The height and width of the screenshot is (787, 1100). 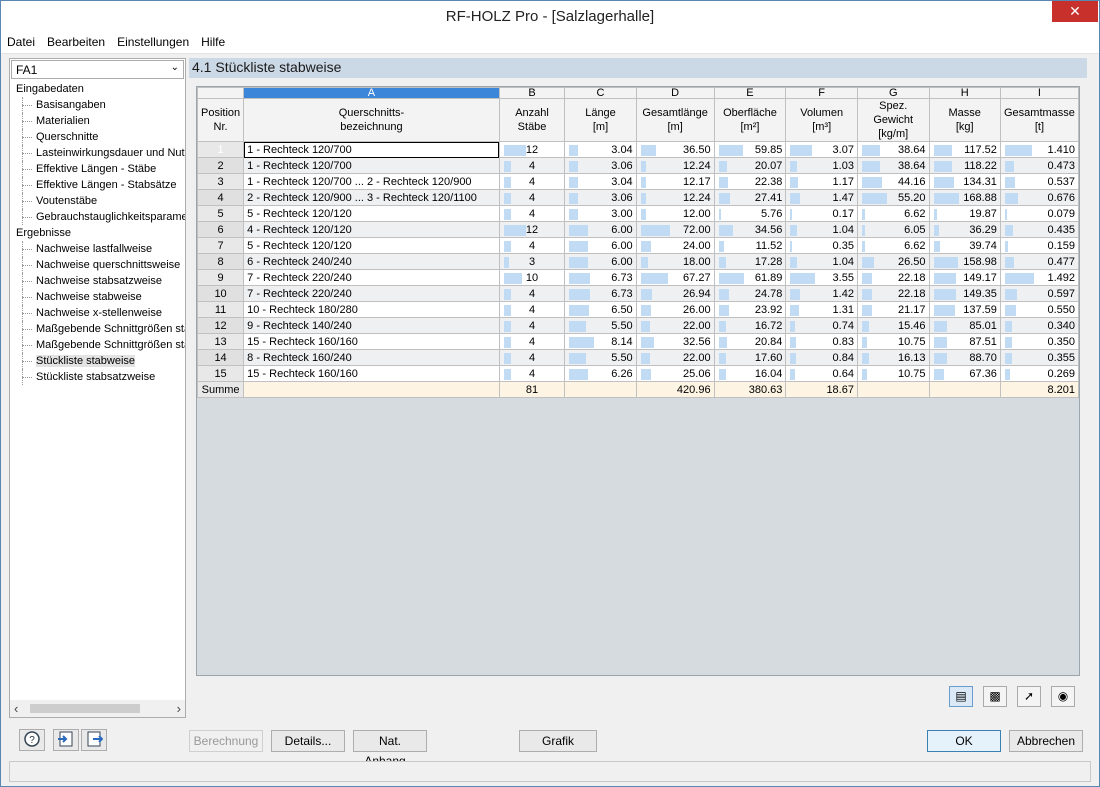 What do you see at coordinates (893, 261) in the screenshot?
I see `cell-weight: 26.50` at bounding box center [893, 261].